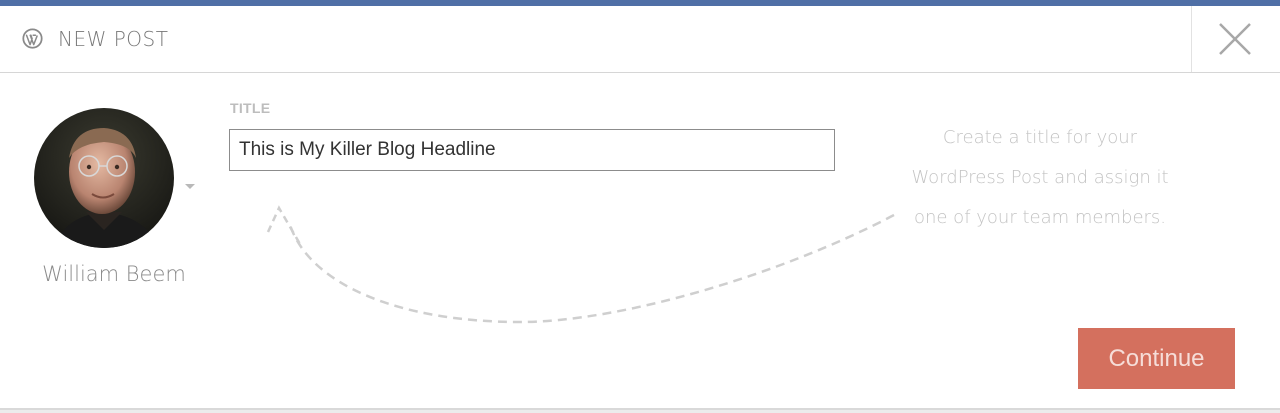  I want to click on avatar-image, so click(104, 178).